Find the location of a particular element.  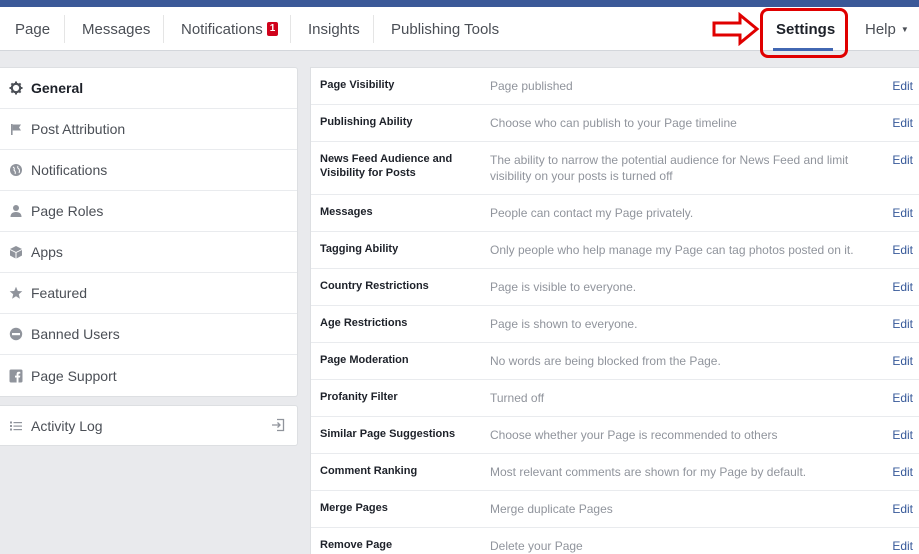

activity-log-panel: Activity Log is located at coordinates (149, 425).